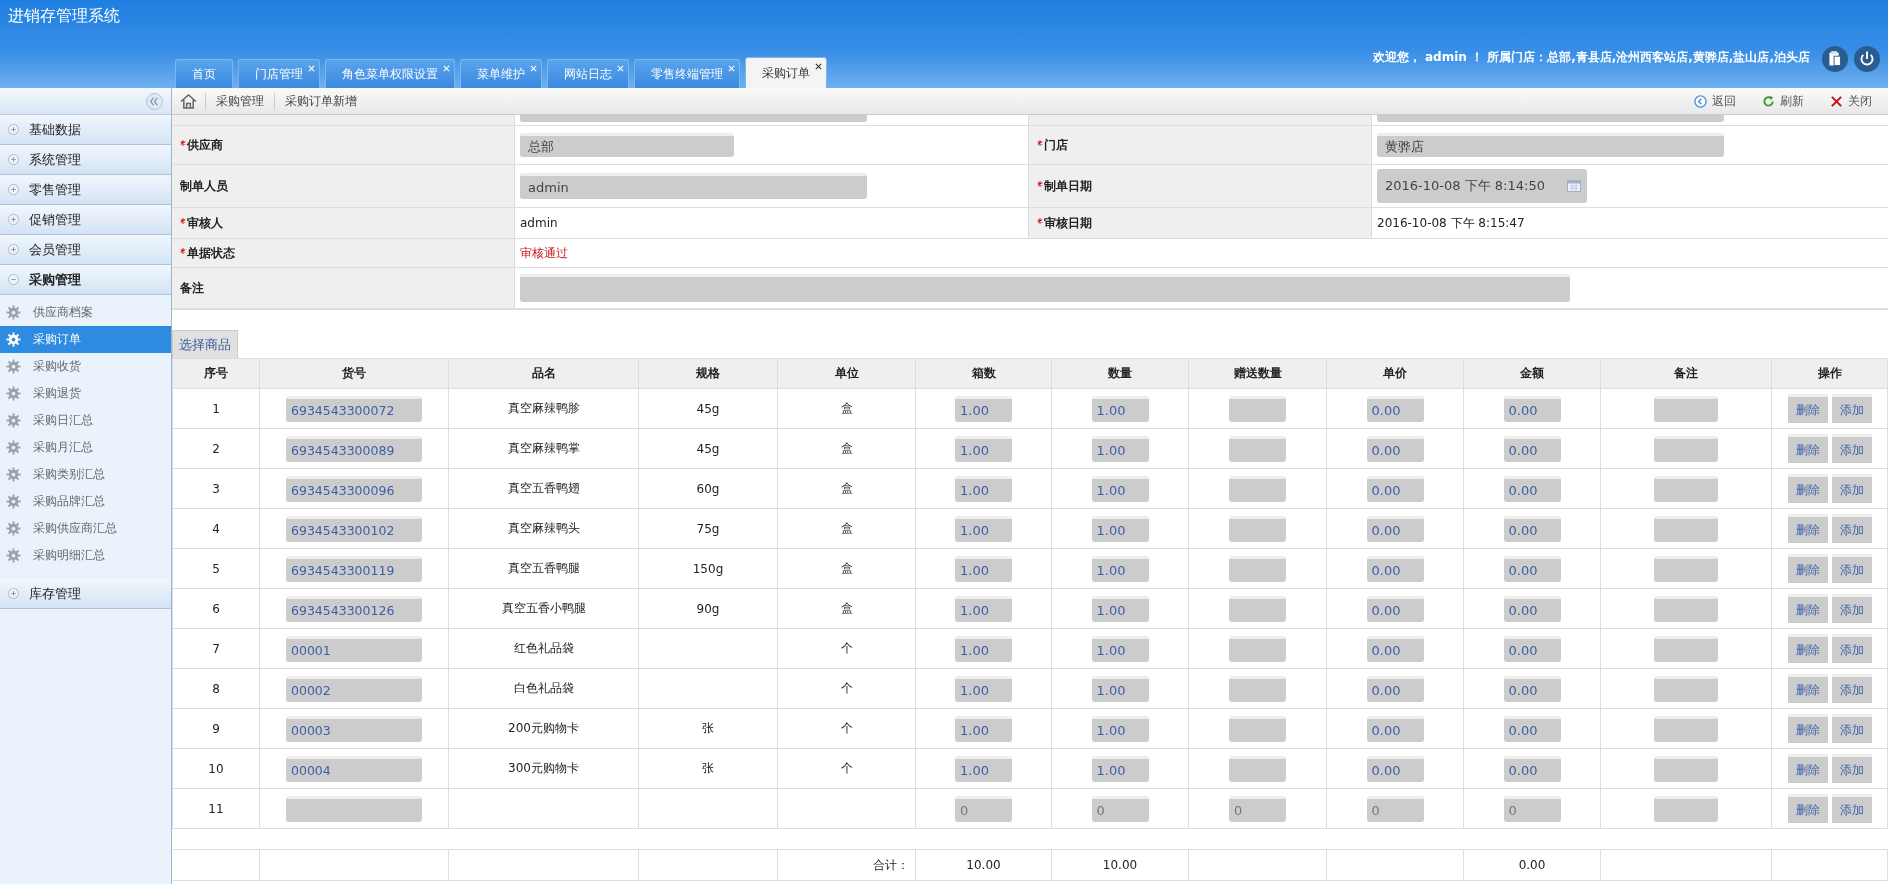 The height and width of the screenshot is (884, 1888). I want to click on code-field: 6934543300089, so click(354, 448).